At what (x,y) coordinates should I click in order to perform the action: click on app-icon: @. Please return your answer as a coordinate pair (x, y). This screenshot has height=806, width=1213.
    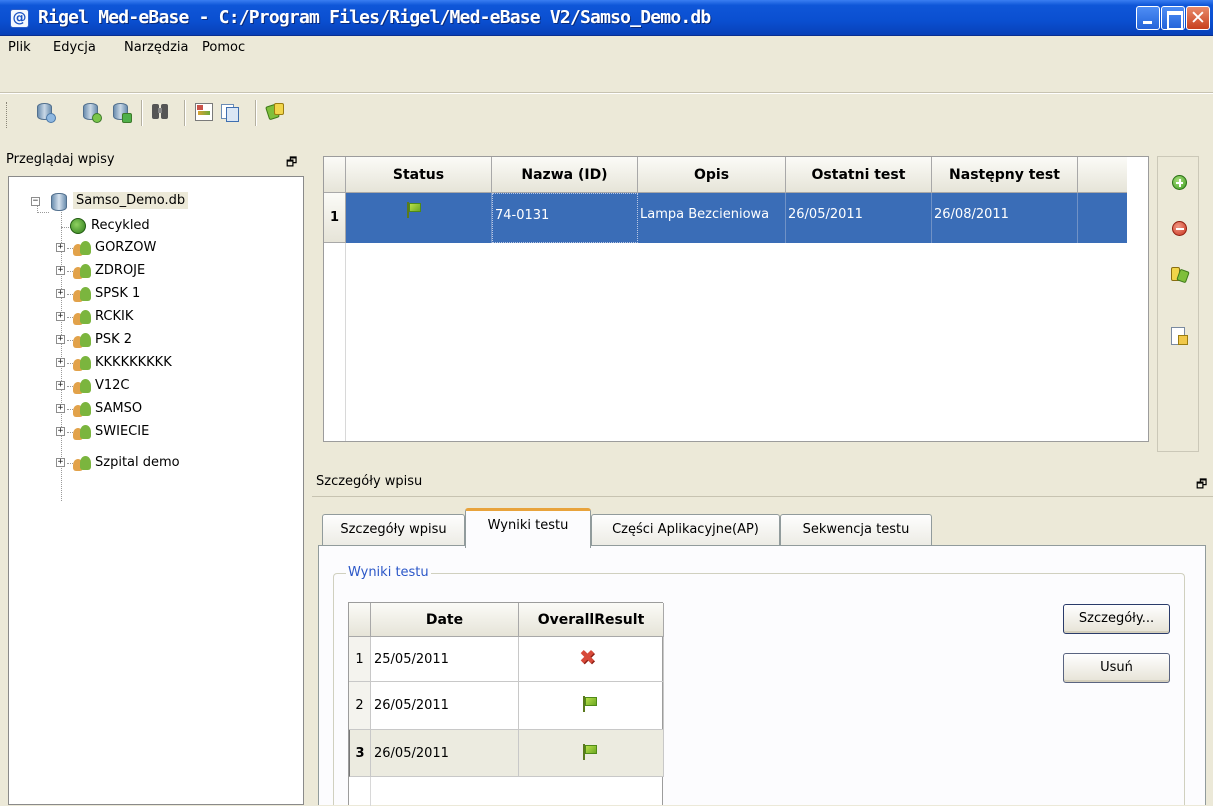
    Looking at the image, I should click on (19, 18).